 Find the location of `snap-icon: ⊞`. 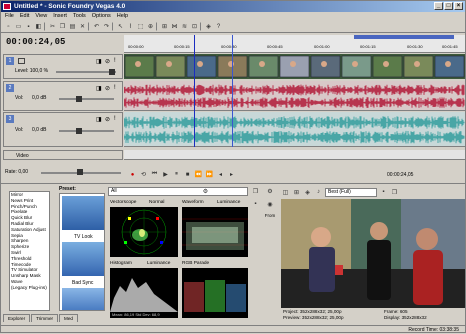

snap-icon: ⊞ is located at coordinates (164, 26).